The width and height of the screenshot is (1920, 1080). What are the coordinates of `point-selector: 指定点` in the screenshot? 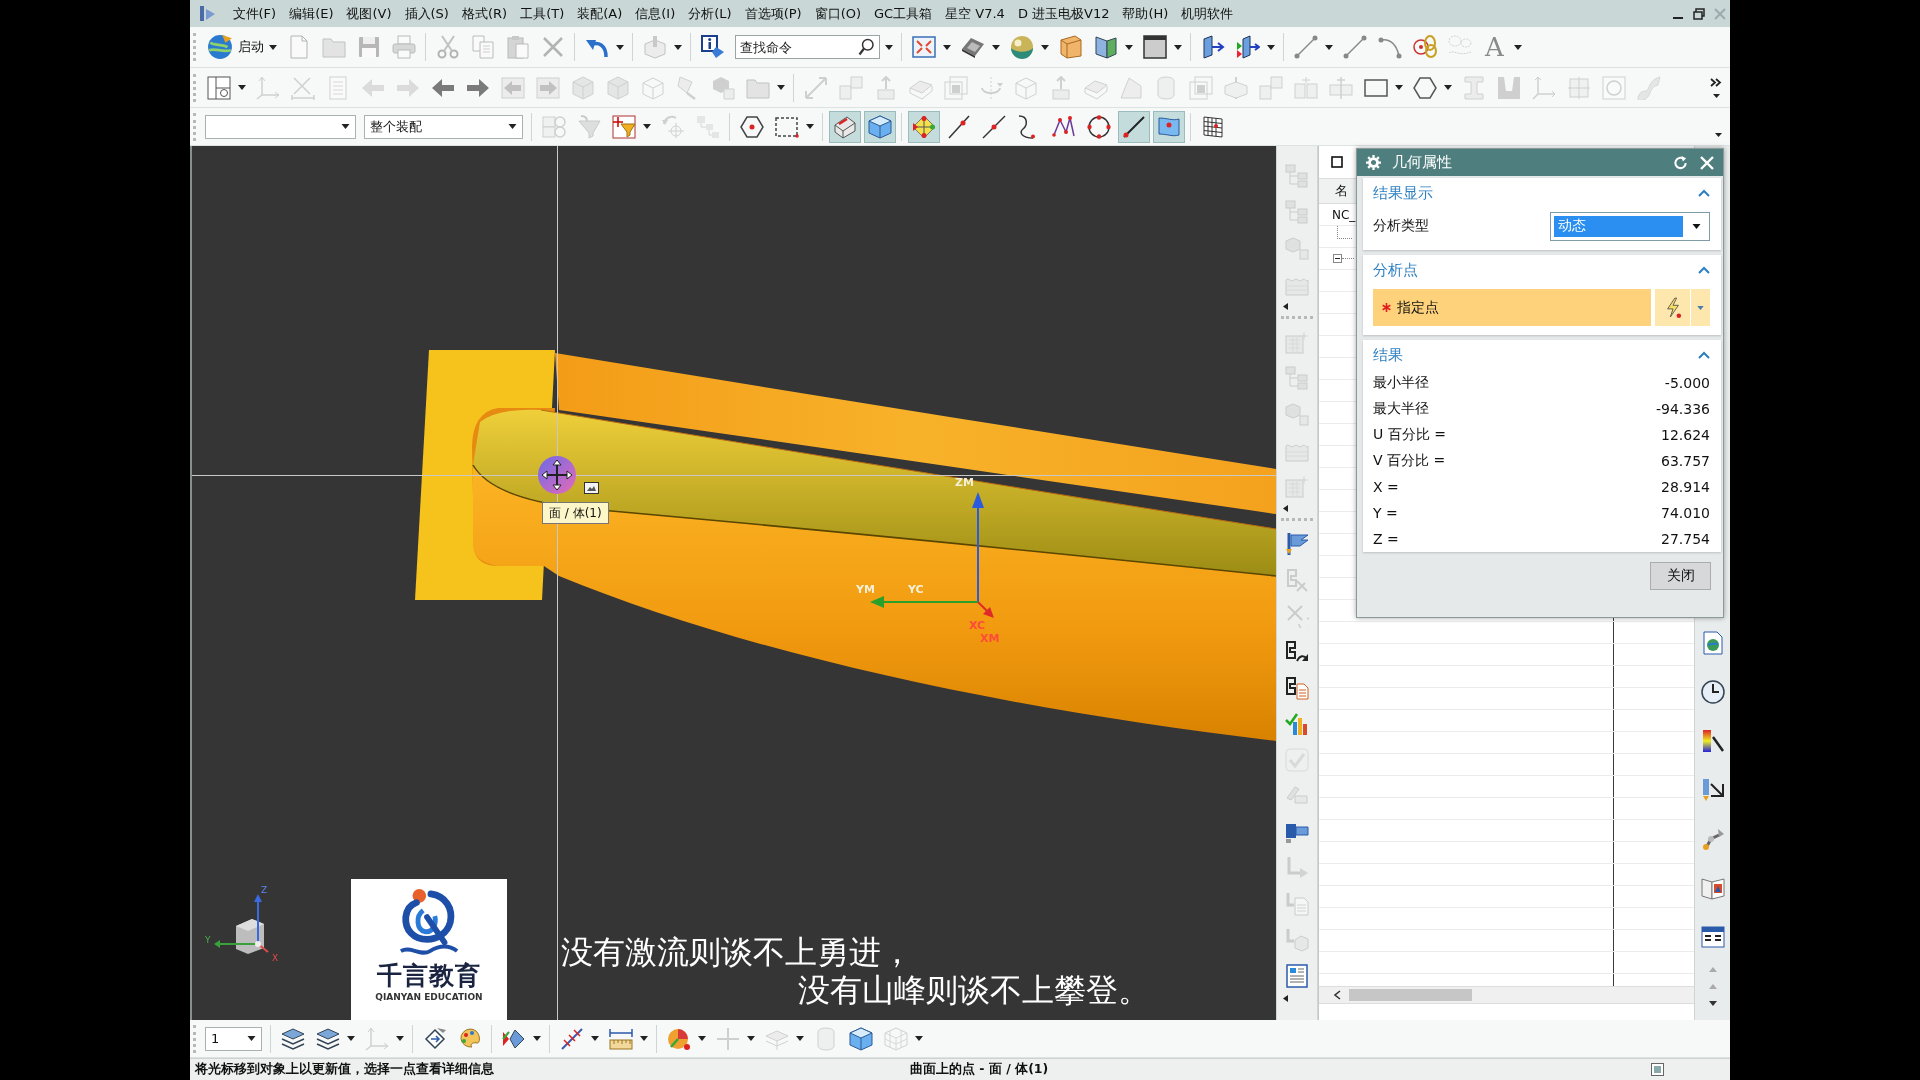 It's located at (1512, 307).